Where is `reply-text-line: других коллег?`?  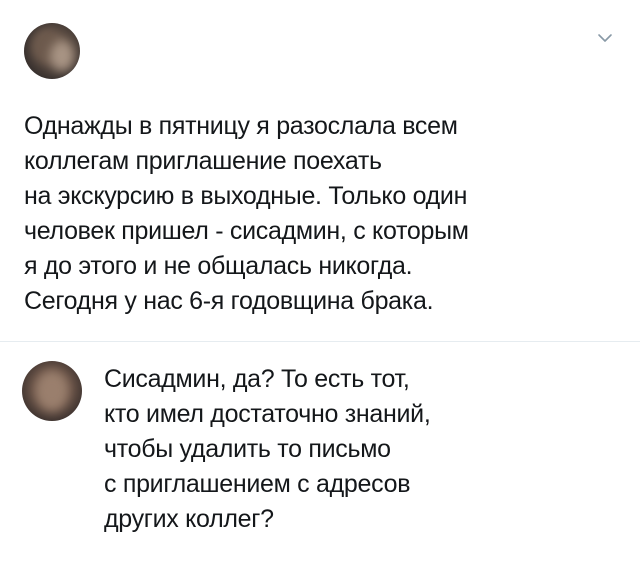
reply-text-line: других коллег? is located at coordinates (189, 519).